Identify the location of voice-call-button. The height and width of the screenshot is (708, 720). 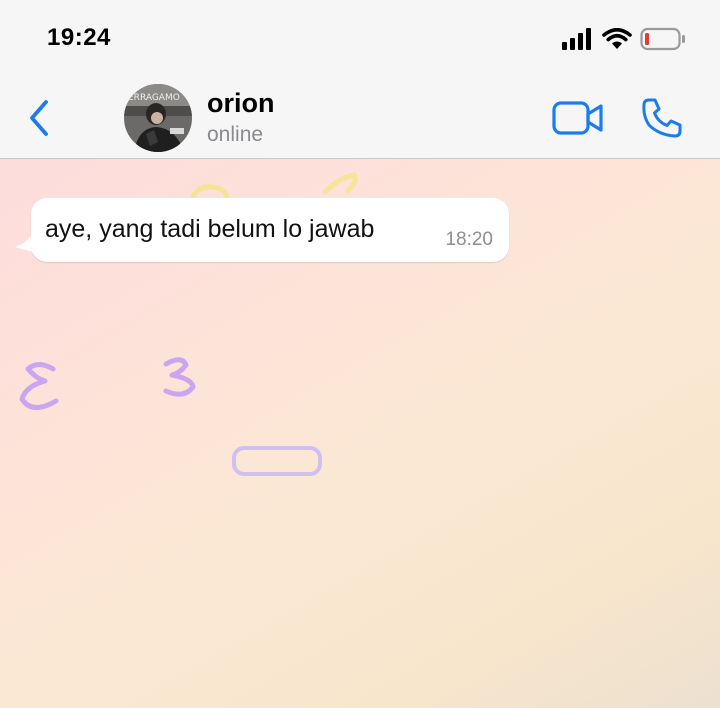
(662, 118).